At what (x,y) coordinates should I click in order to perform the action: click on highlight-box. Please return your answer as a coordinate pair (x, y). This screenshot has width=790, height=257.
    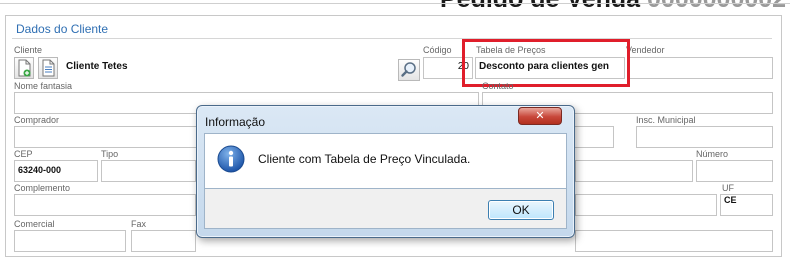
    Looking at the image, I should click on (546, 63).